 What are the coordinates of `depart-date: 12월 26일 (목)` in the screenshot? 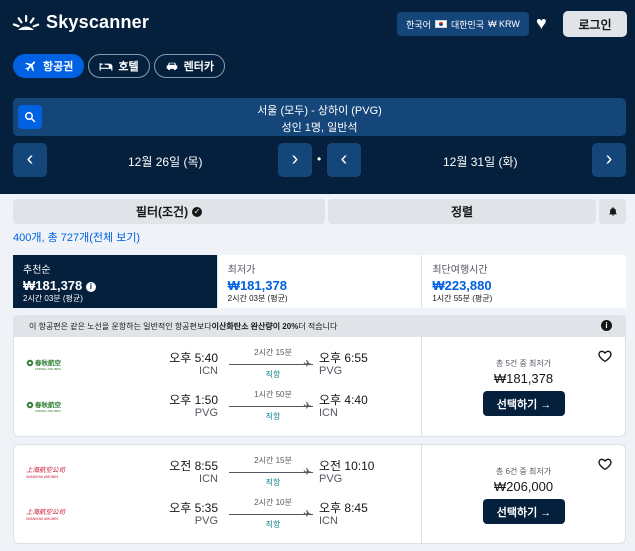 It's located at (165, 161).